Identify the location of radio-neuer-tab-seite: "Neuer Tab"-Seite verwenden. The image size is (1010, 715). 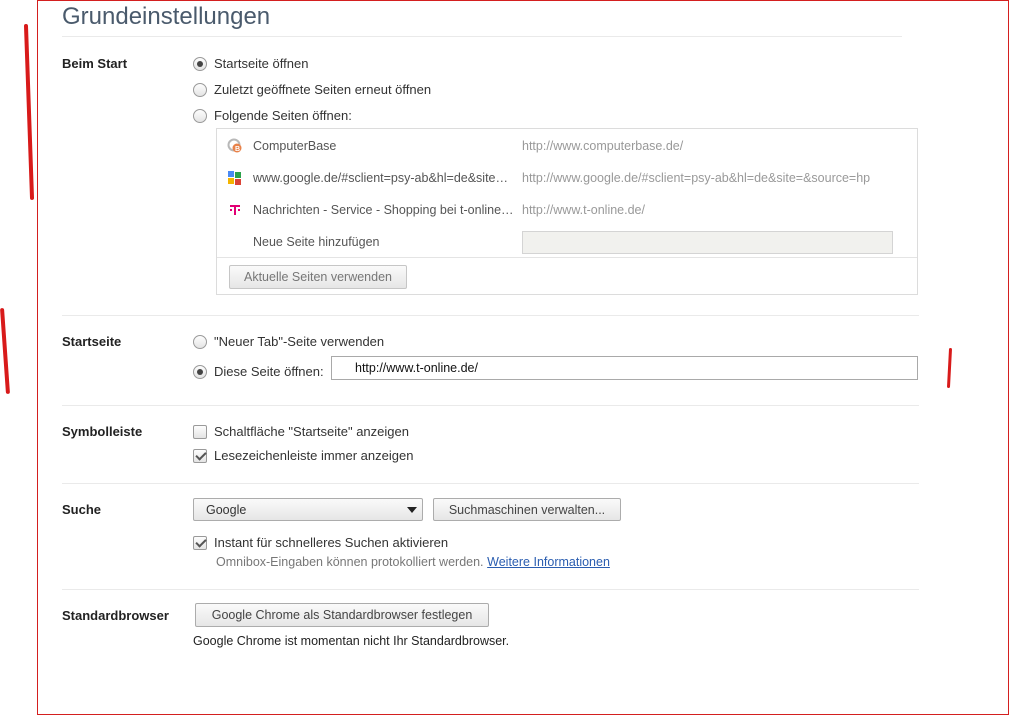
(288, 341).